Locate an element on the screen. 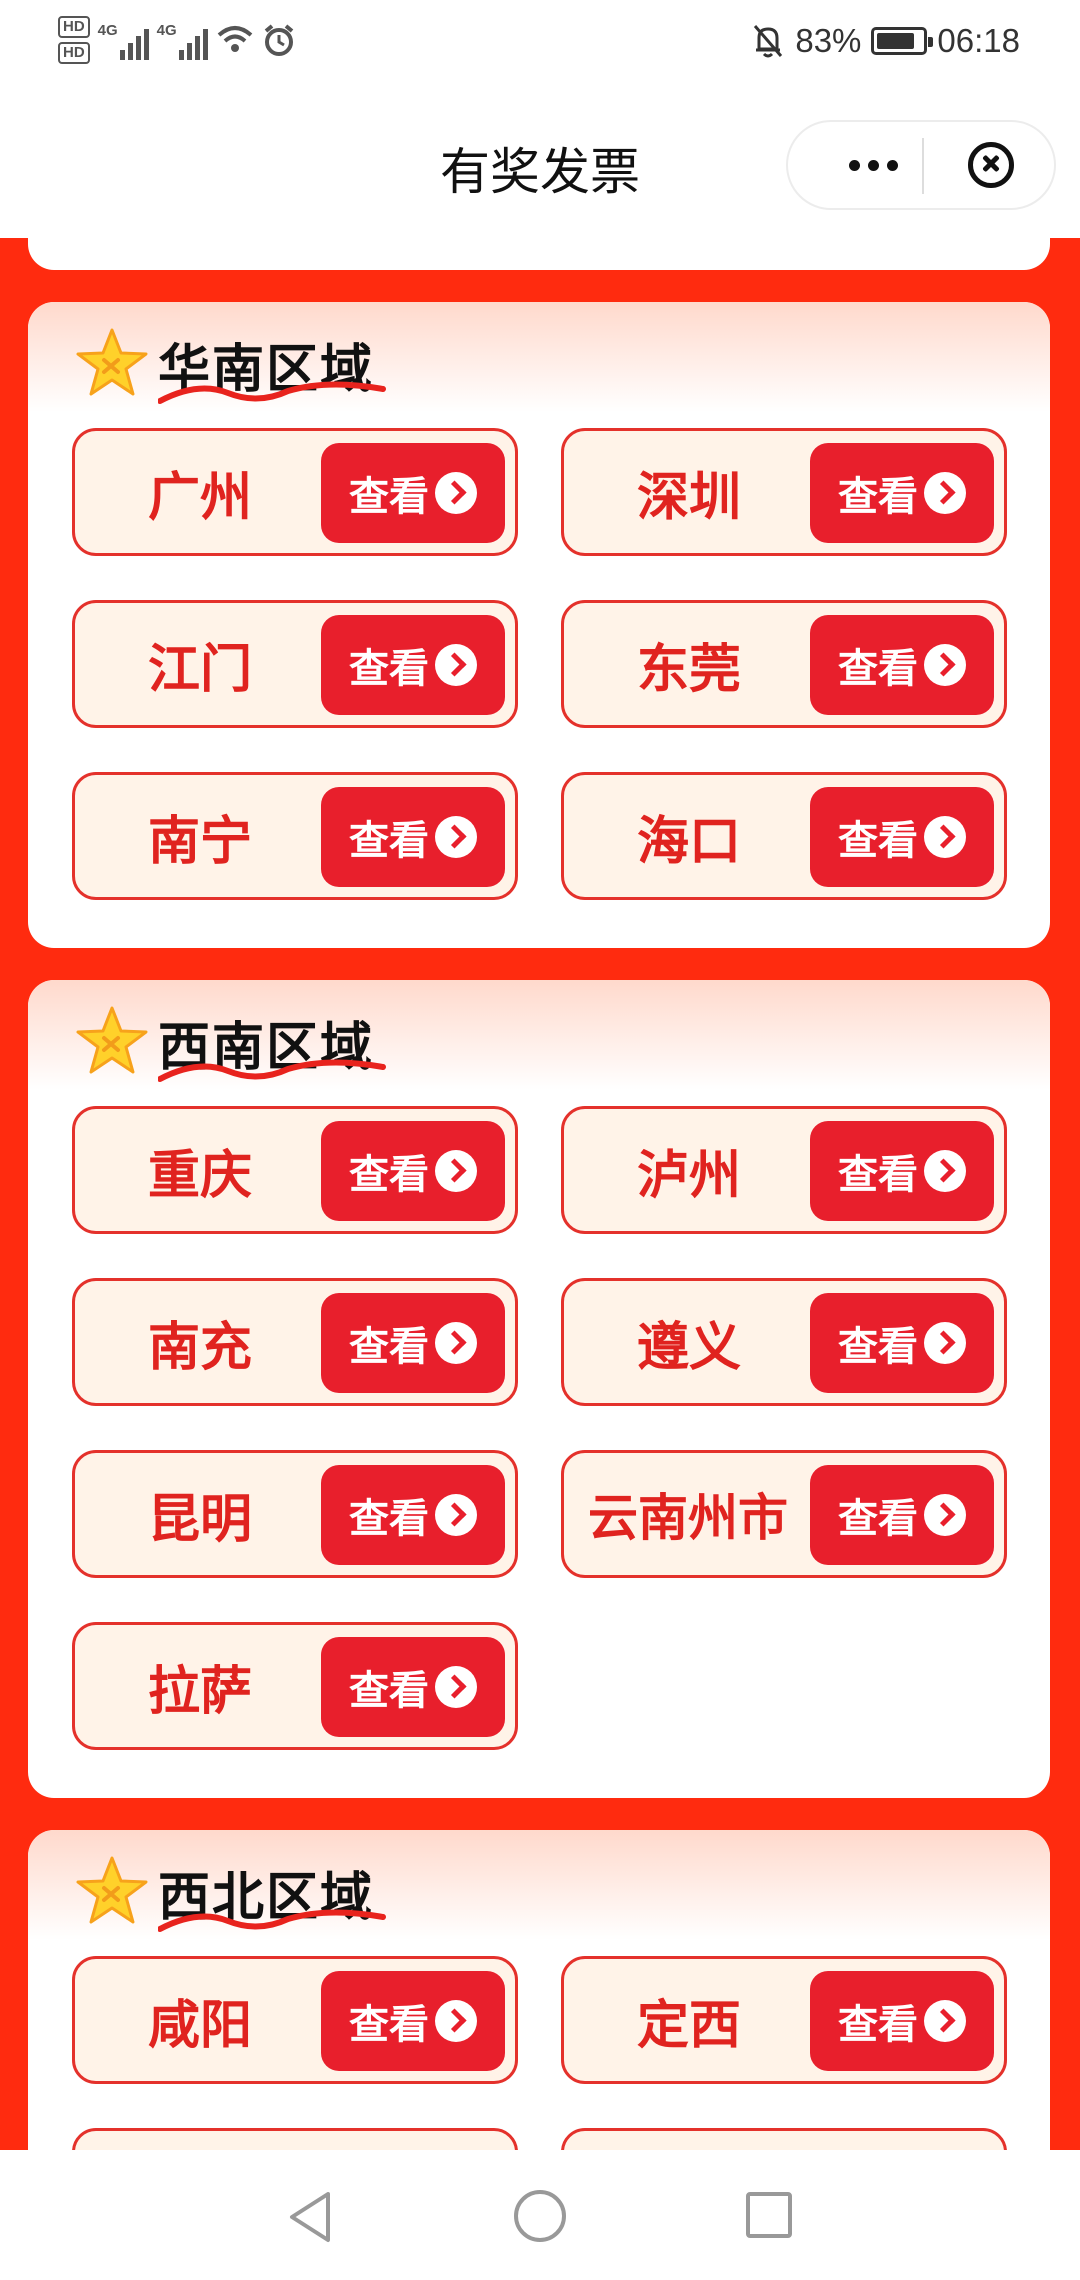 The width and height of the screenshot is (1080, 2280). city-card-chongqing: 重庆 查看 is located at coordinates (295, 1170).